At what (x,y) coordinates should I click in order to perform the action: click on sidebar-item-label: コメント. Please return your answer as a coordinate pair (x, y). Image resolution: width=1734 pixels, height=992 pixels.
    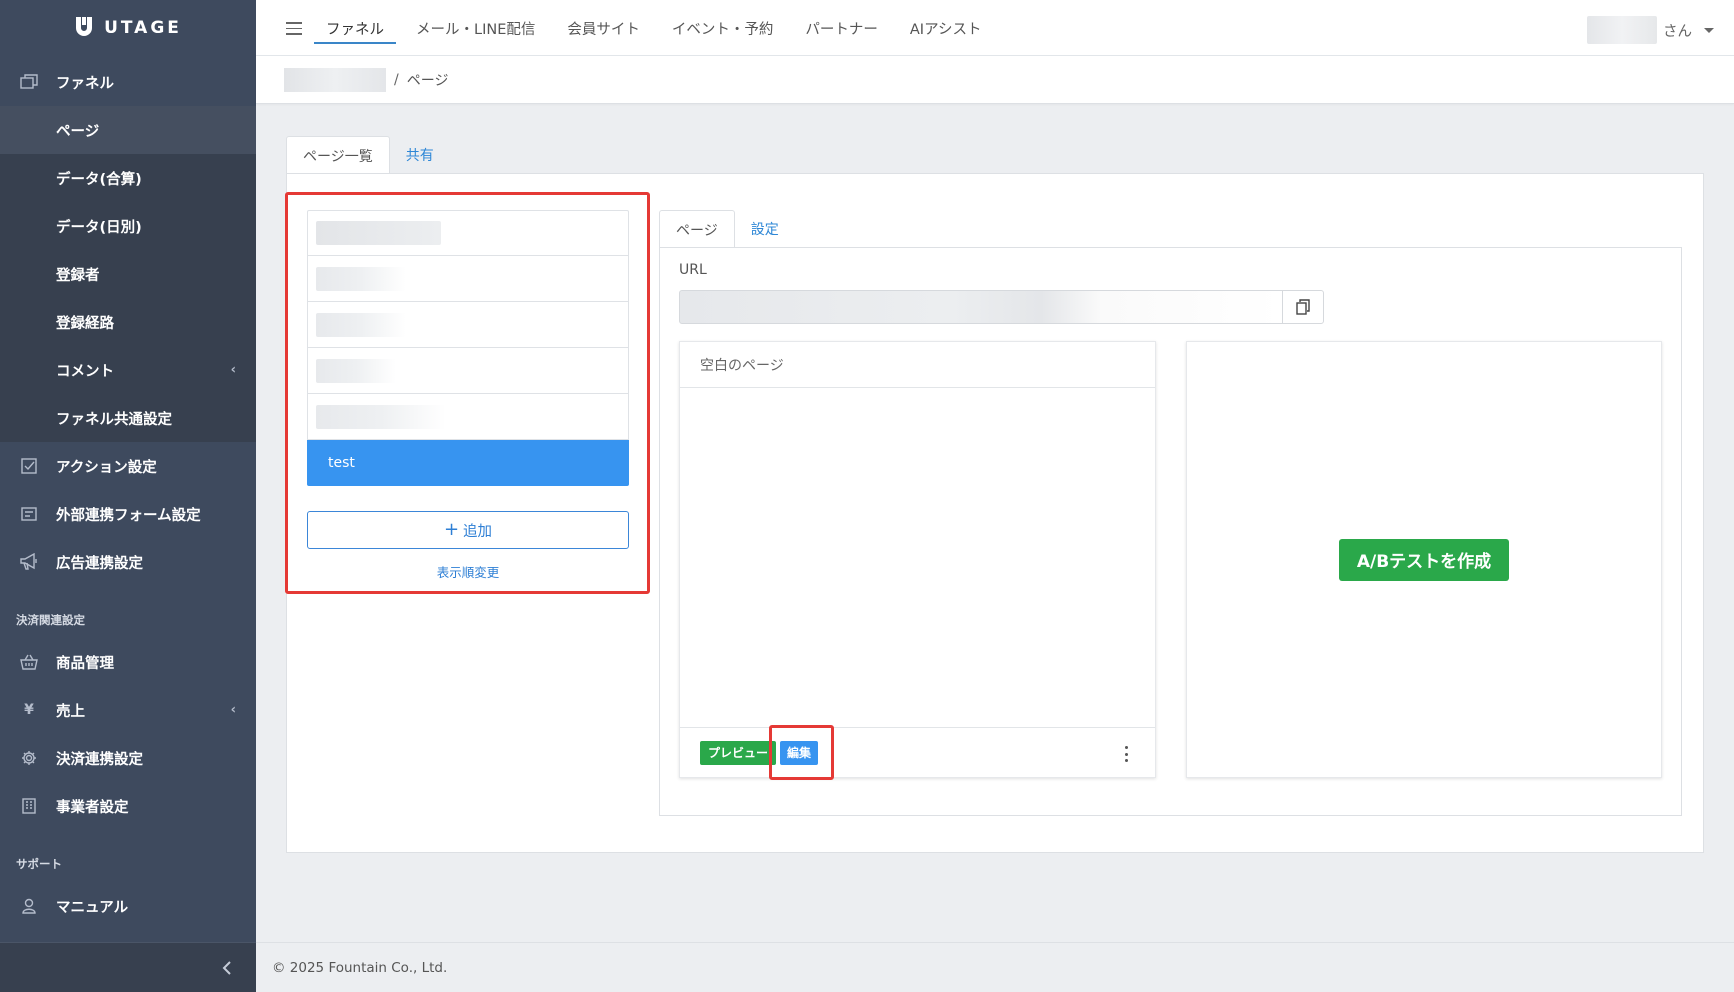
    Looking at the image, I should click on (85, 371).